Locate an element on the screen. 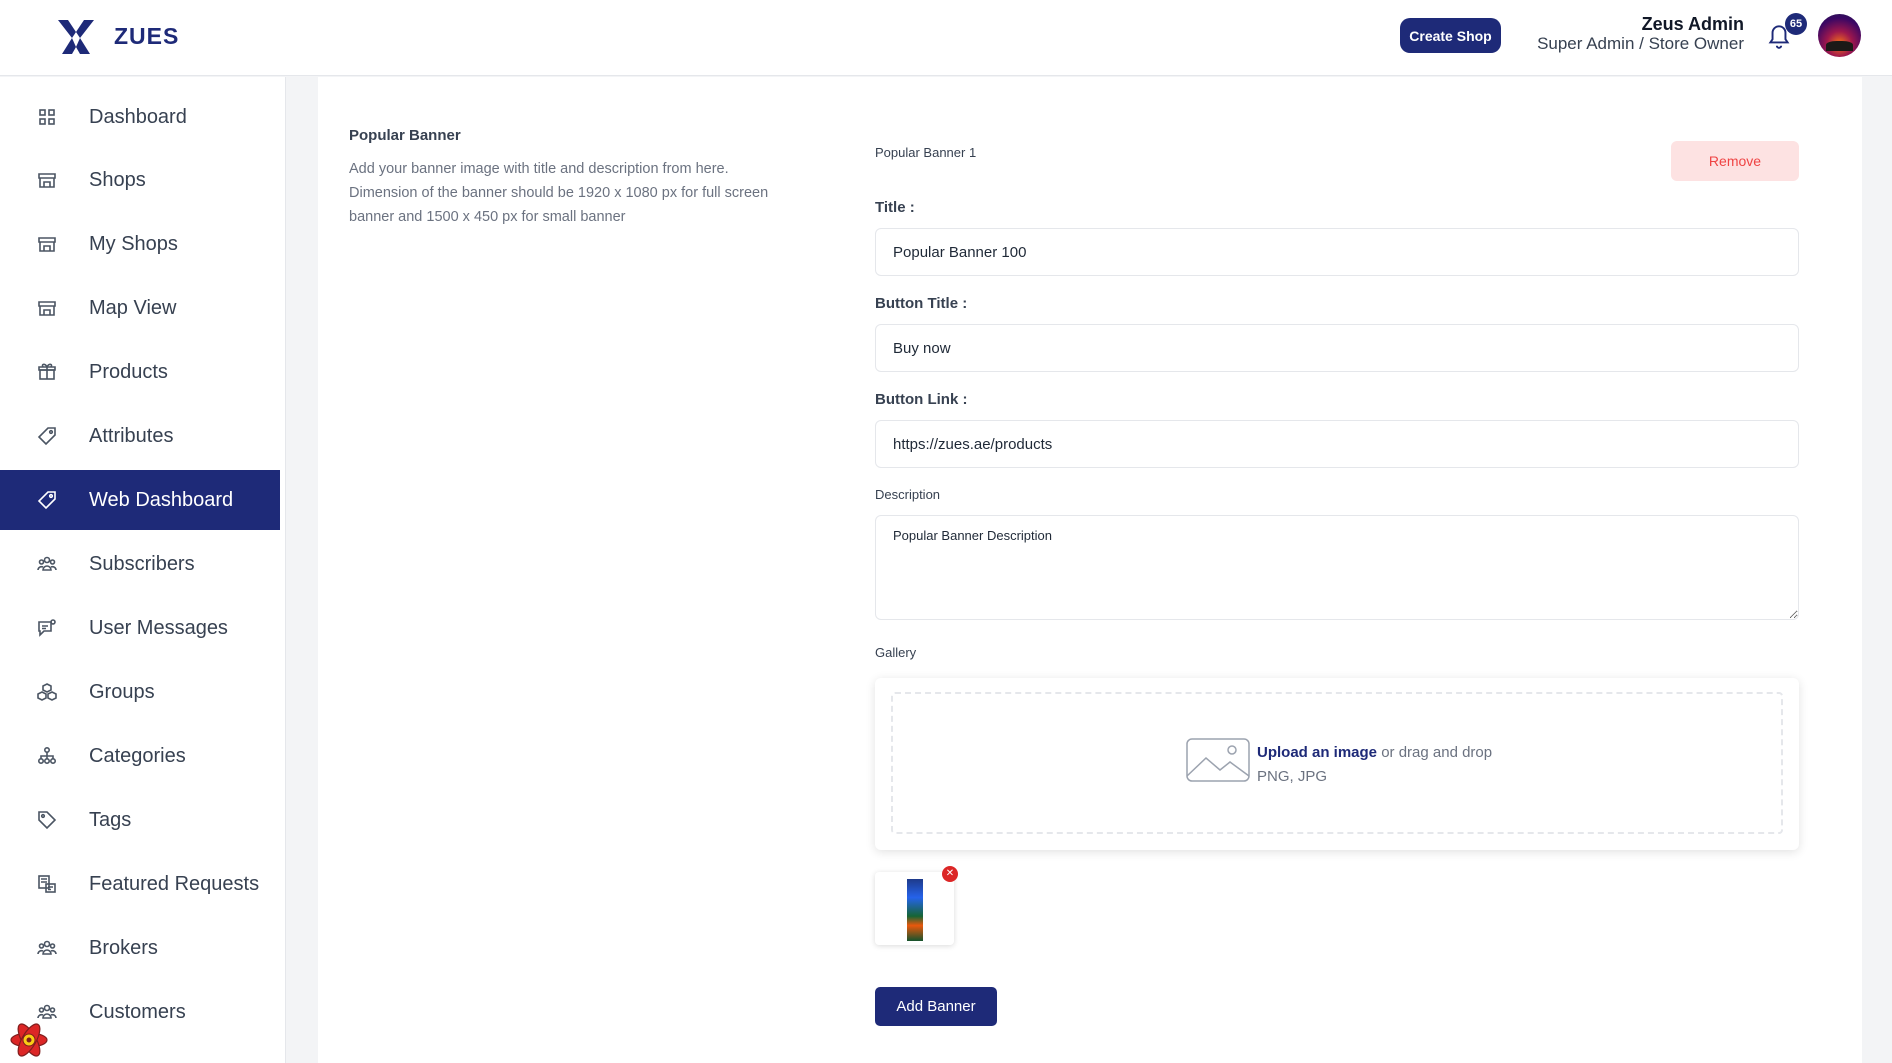  react-devtools-icon is located at coordinates (29, 1040).